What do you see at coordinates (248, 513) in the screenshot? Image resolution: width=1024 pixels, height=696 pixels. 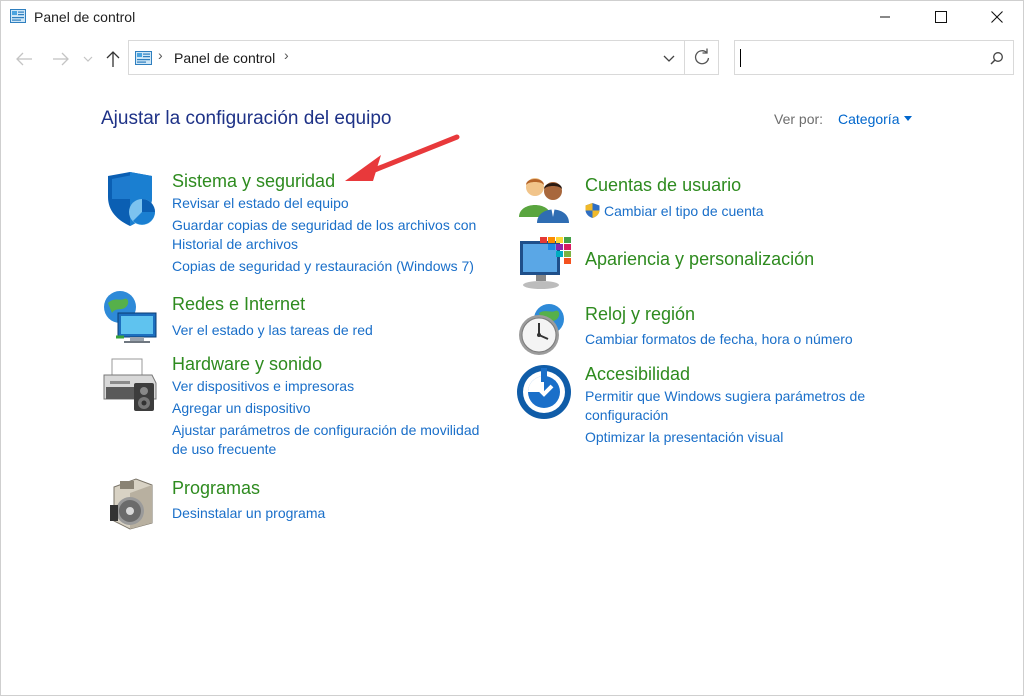 I see `link-uninstall-program: Desinstalar un programa` at bounding box center [248, 513].